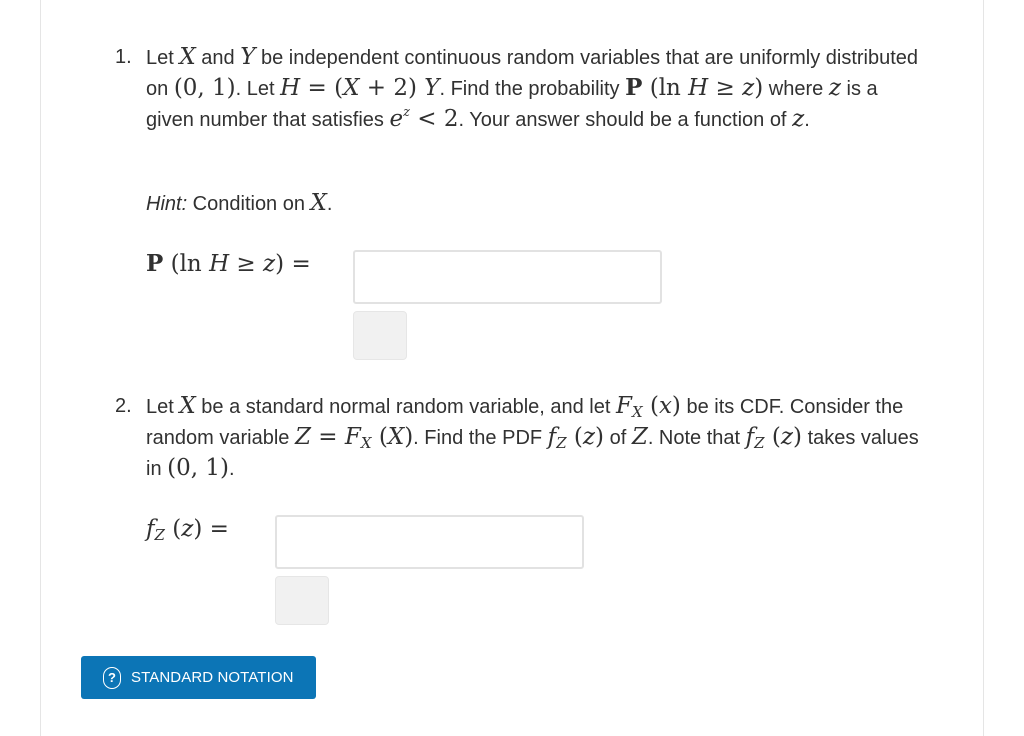  Describe the element at coordinates (302, 600) in the screenshot. I see `answer-2-preview` at that location.